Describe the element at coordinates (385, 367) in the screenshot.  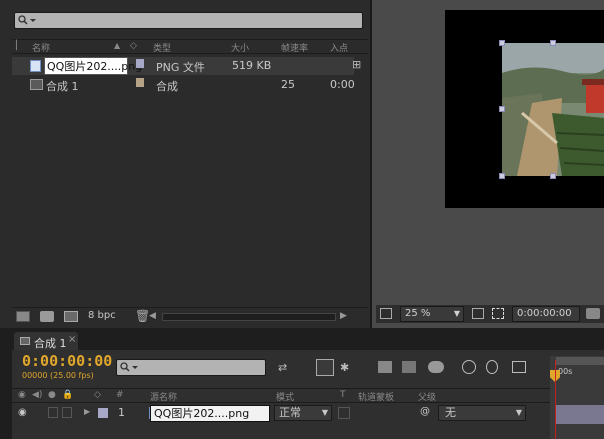
I see `frame-blending-icon` at that location.